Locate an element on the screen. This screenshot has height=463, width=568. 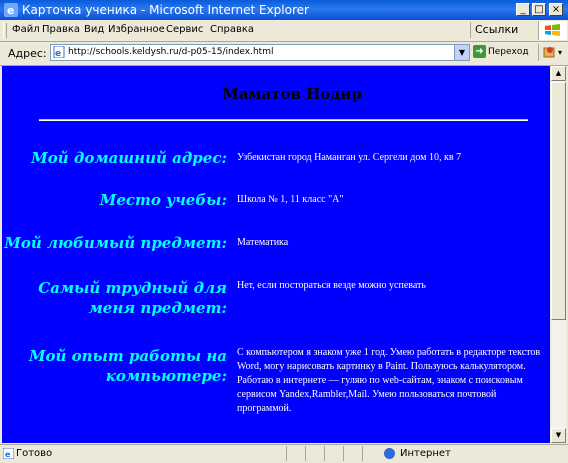
label-favorite-subject: Мой любимый предмет: is located at coordinates (115, 243).